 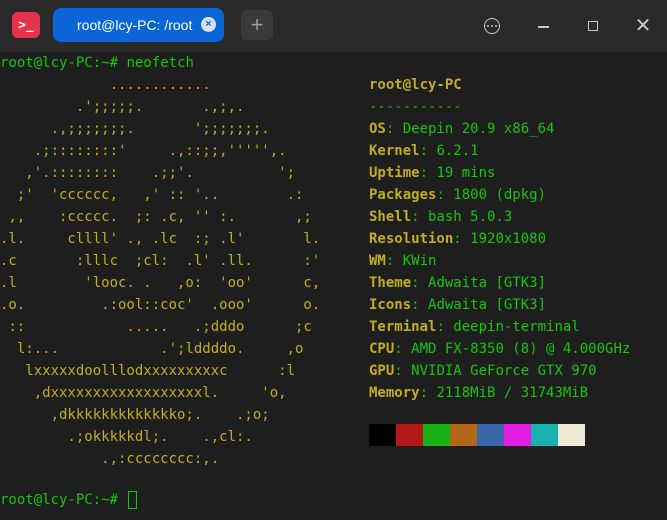 I want to click on info-row: Uptime: 19 mins, so click(x=432, y=173).